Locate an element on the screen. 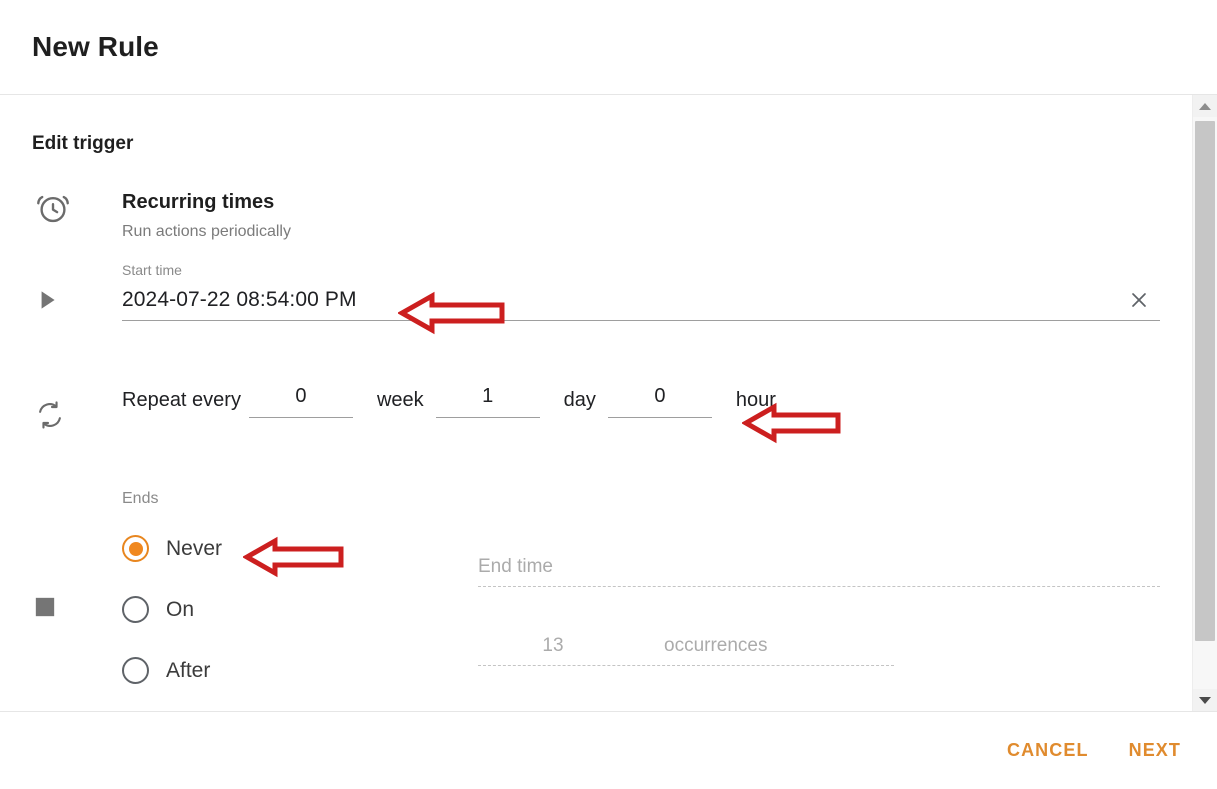 This screenshot has width=1217, height=789. start-time-row: Start time 2024-07-22 08:54:00 PM is located at coordinates (596, 292).